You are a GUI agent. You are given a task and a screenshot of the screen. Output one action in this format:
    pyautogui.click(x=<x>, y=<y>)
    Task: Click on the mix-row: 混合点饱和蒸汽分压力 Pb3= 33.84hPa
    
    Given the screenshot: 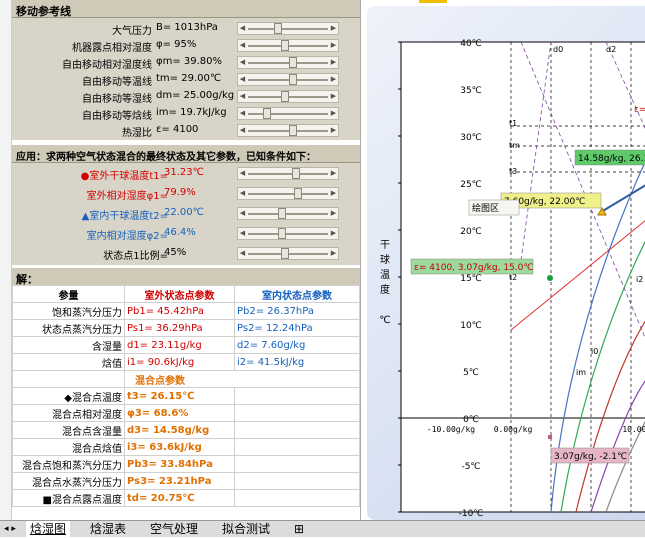 What is the action you would take?
    pyautogui.click(x=186, y=464)
    